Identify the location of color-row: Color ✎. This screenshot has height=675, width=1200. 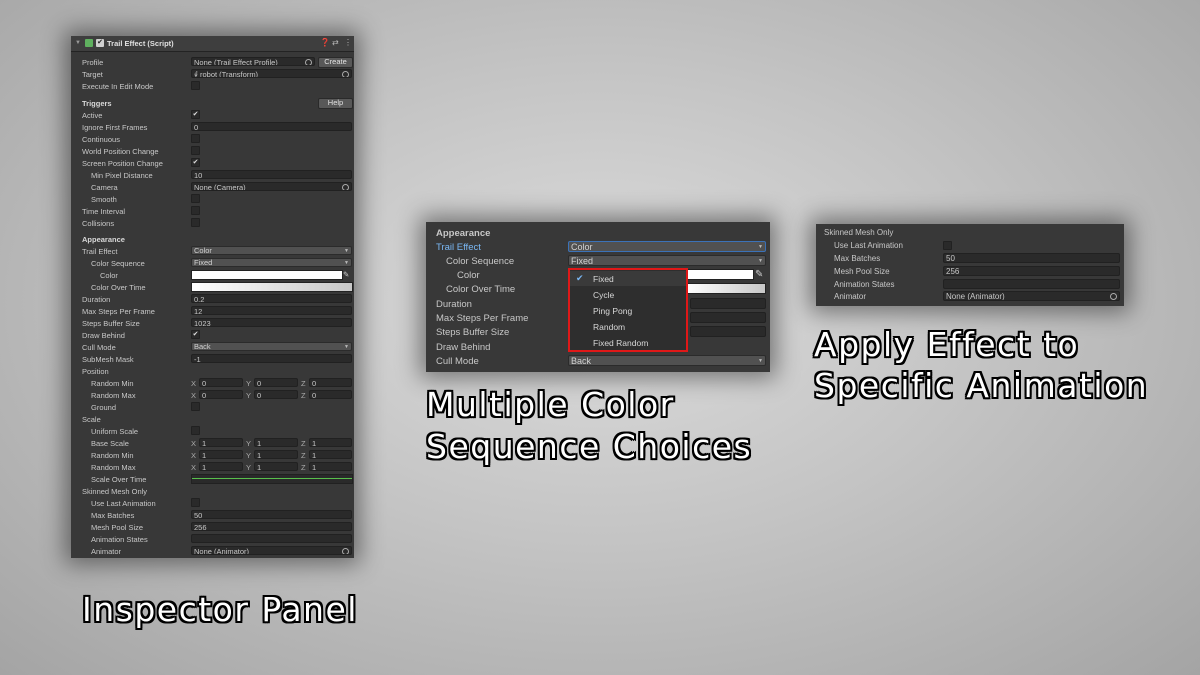
(212, 275).